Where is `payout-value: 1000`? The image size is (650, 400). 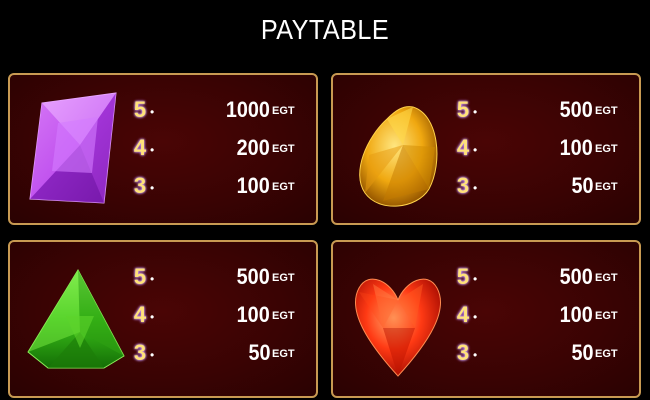 payout-value: 1000 is located at coordinates (247, 109).